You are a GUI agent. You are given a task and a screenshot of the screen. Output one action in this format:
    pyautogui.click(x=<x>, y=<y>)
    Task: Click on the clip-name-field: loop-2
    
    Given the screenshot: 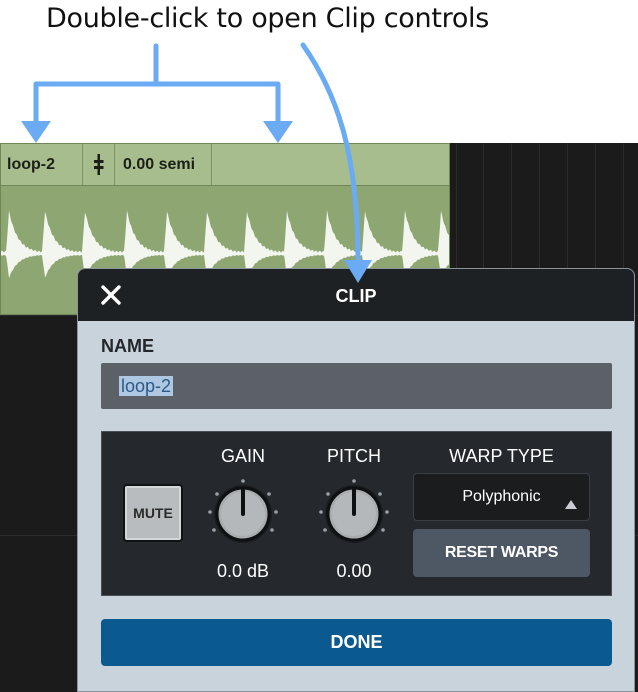 What is the action you would take?
    pyautogui.click(x=356, y=386)
    